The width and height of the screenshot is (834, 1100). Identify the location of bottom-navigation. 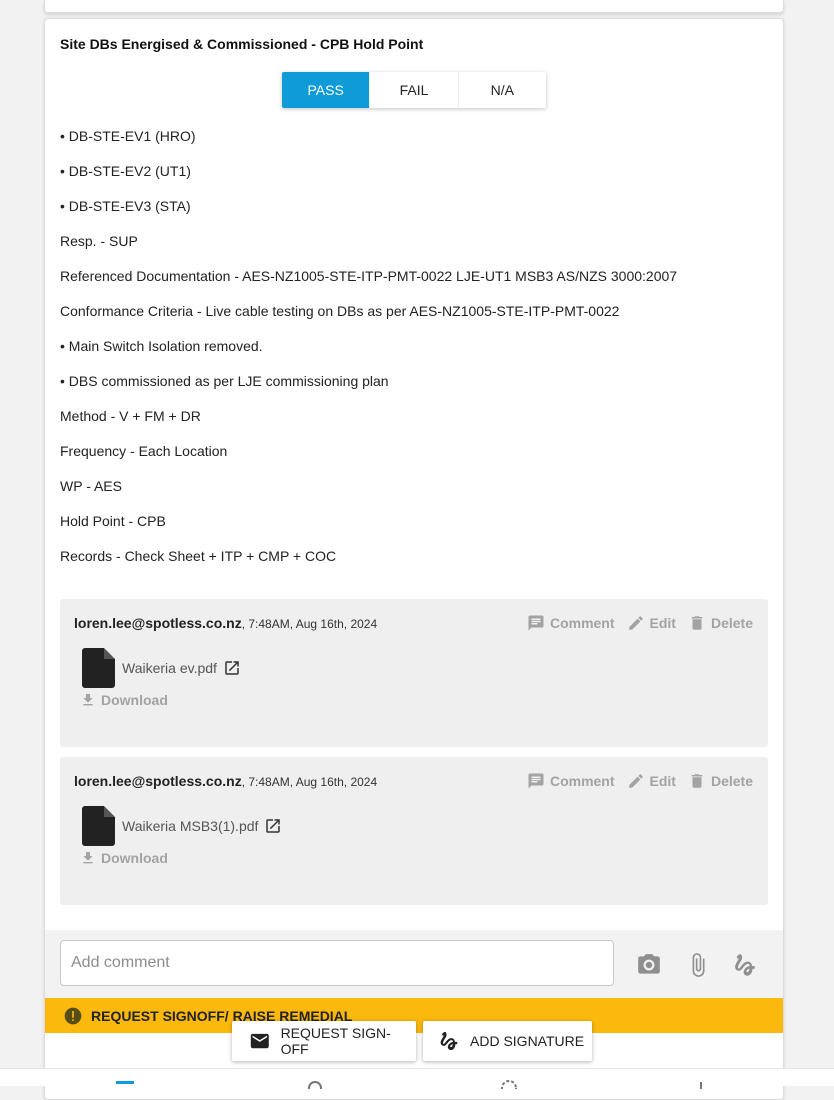
(417, 1078).